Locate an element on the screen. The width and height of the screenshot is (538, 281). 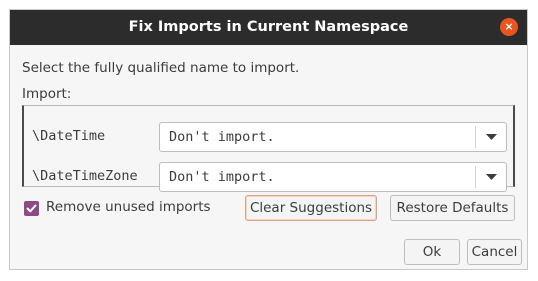
remove-unused-checkbox is located at coordinates (31, 208).